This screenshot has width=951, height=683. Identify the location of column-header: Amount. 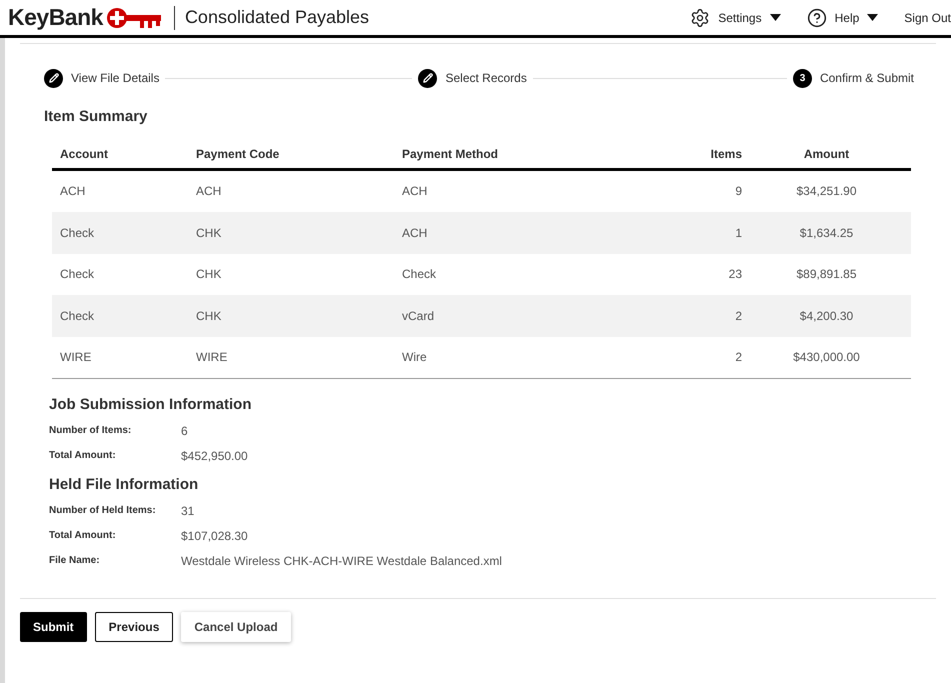
(826, 154).